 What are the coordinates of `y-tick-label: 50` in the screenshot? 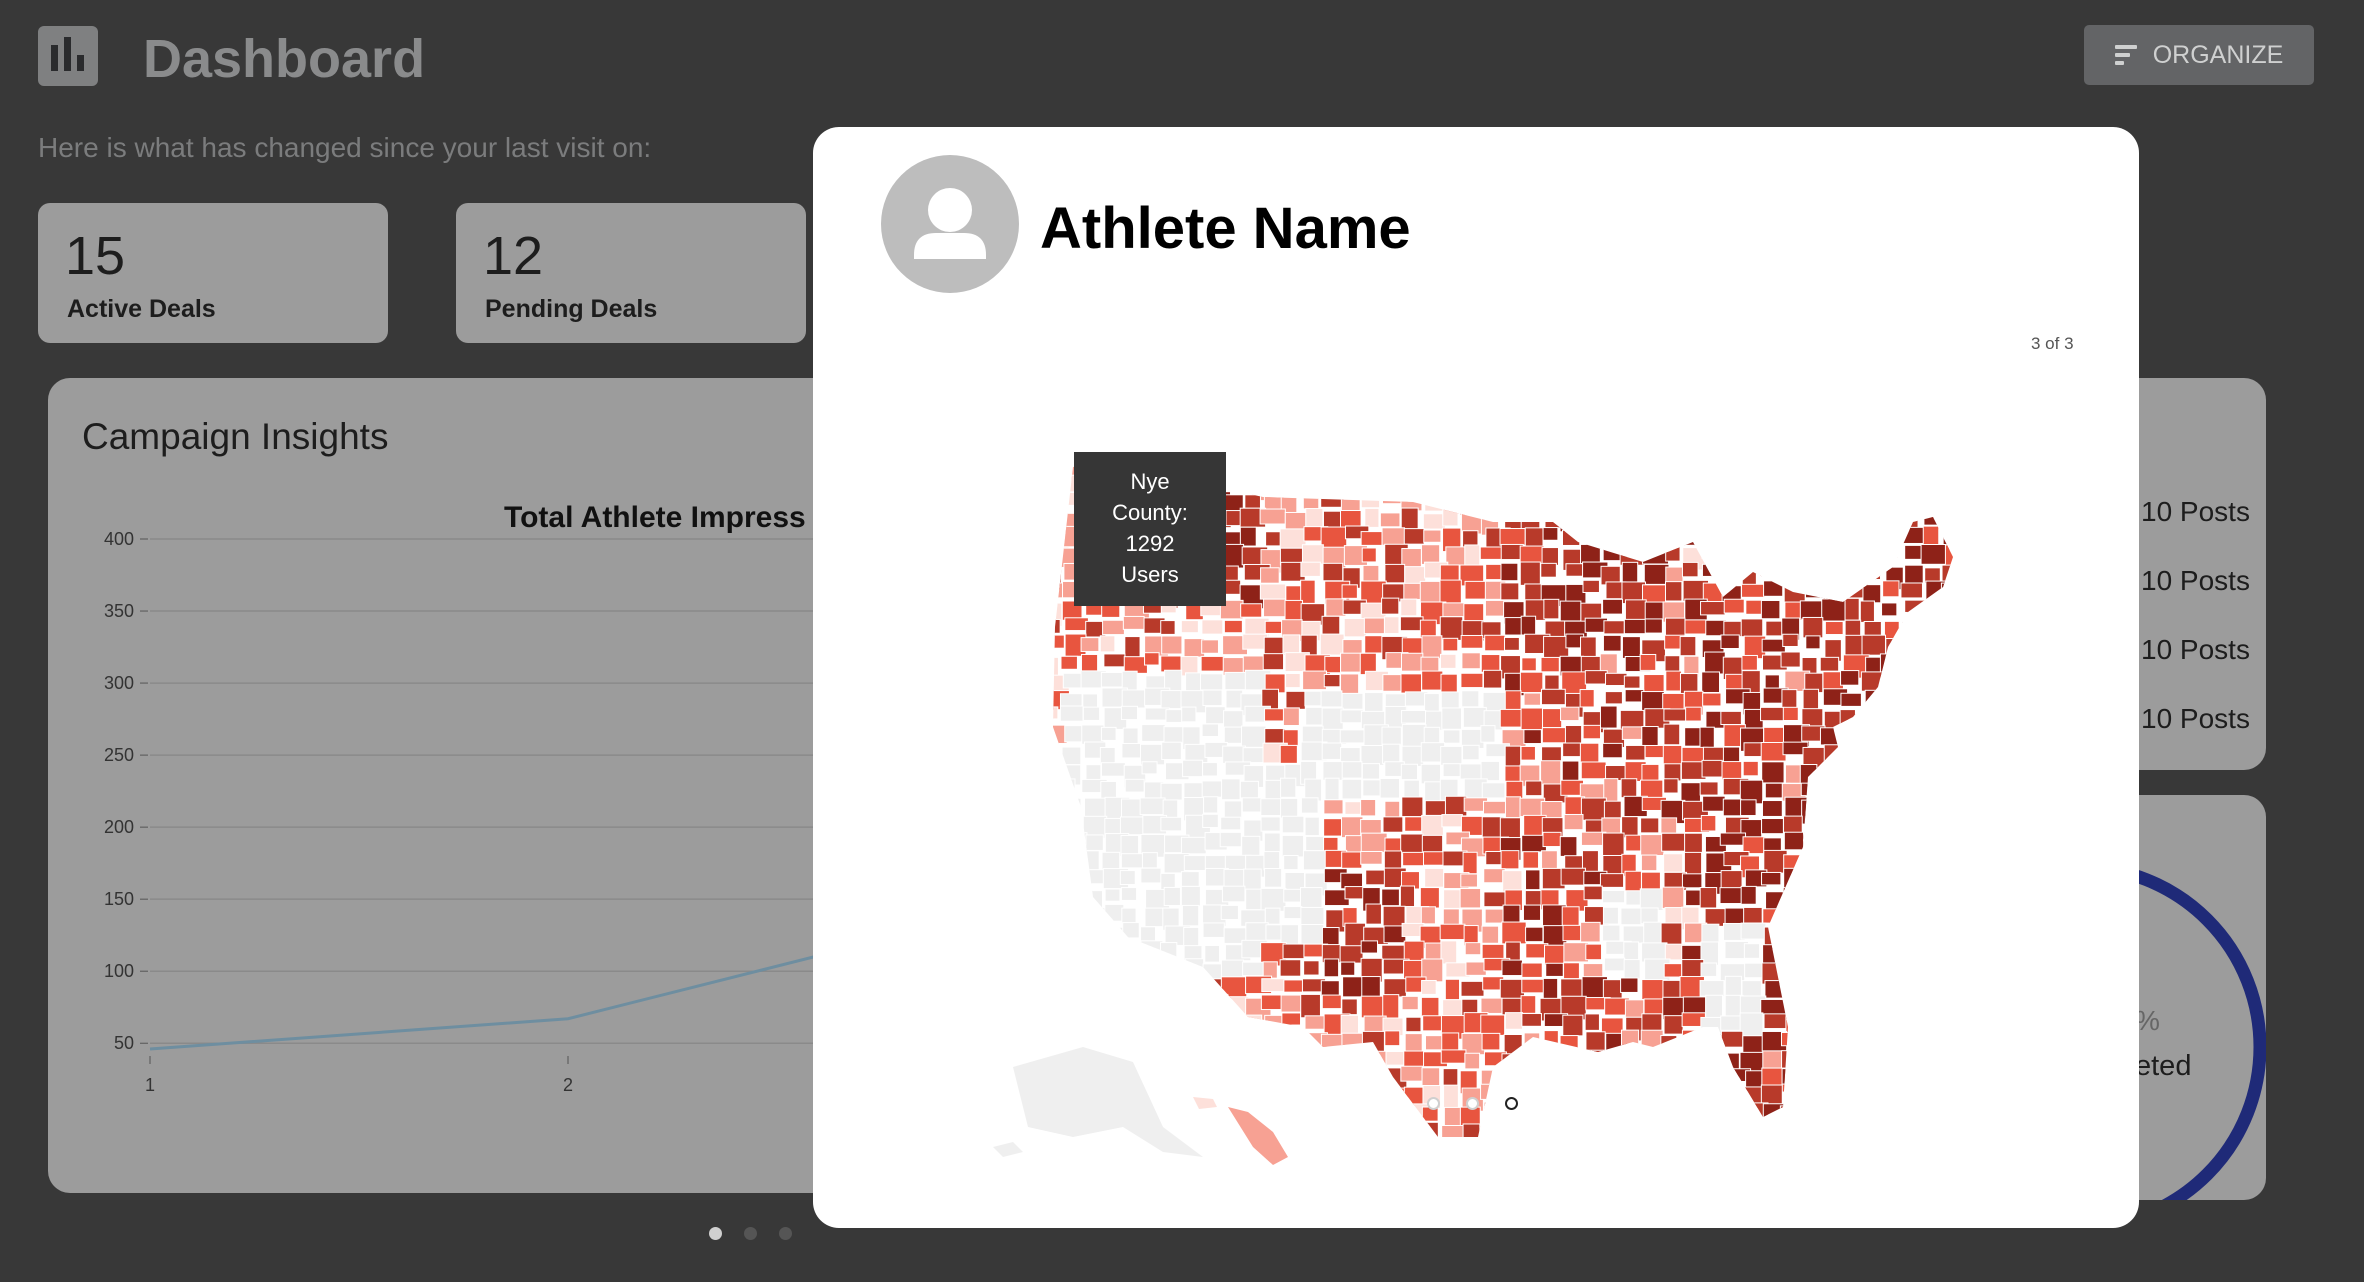 It's located at (124, 1043).